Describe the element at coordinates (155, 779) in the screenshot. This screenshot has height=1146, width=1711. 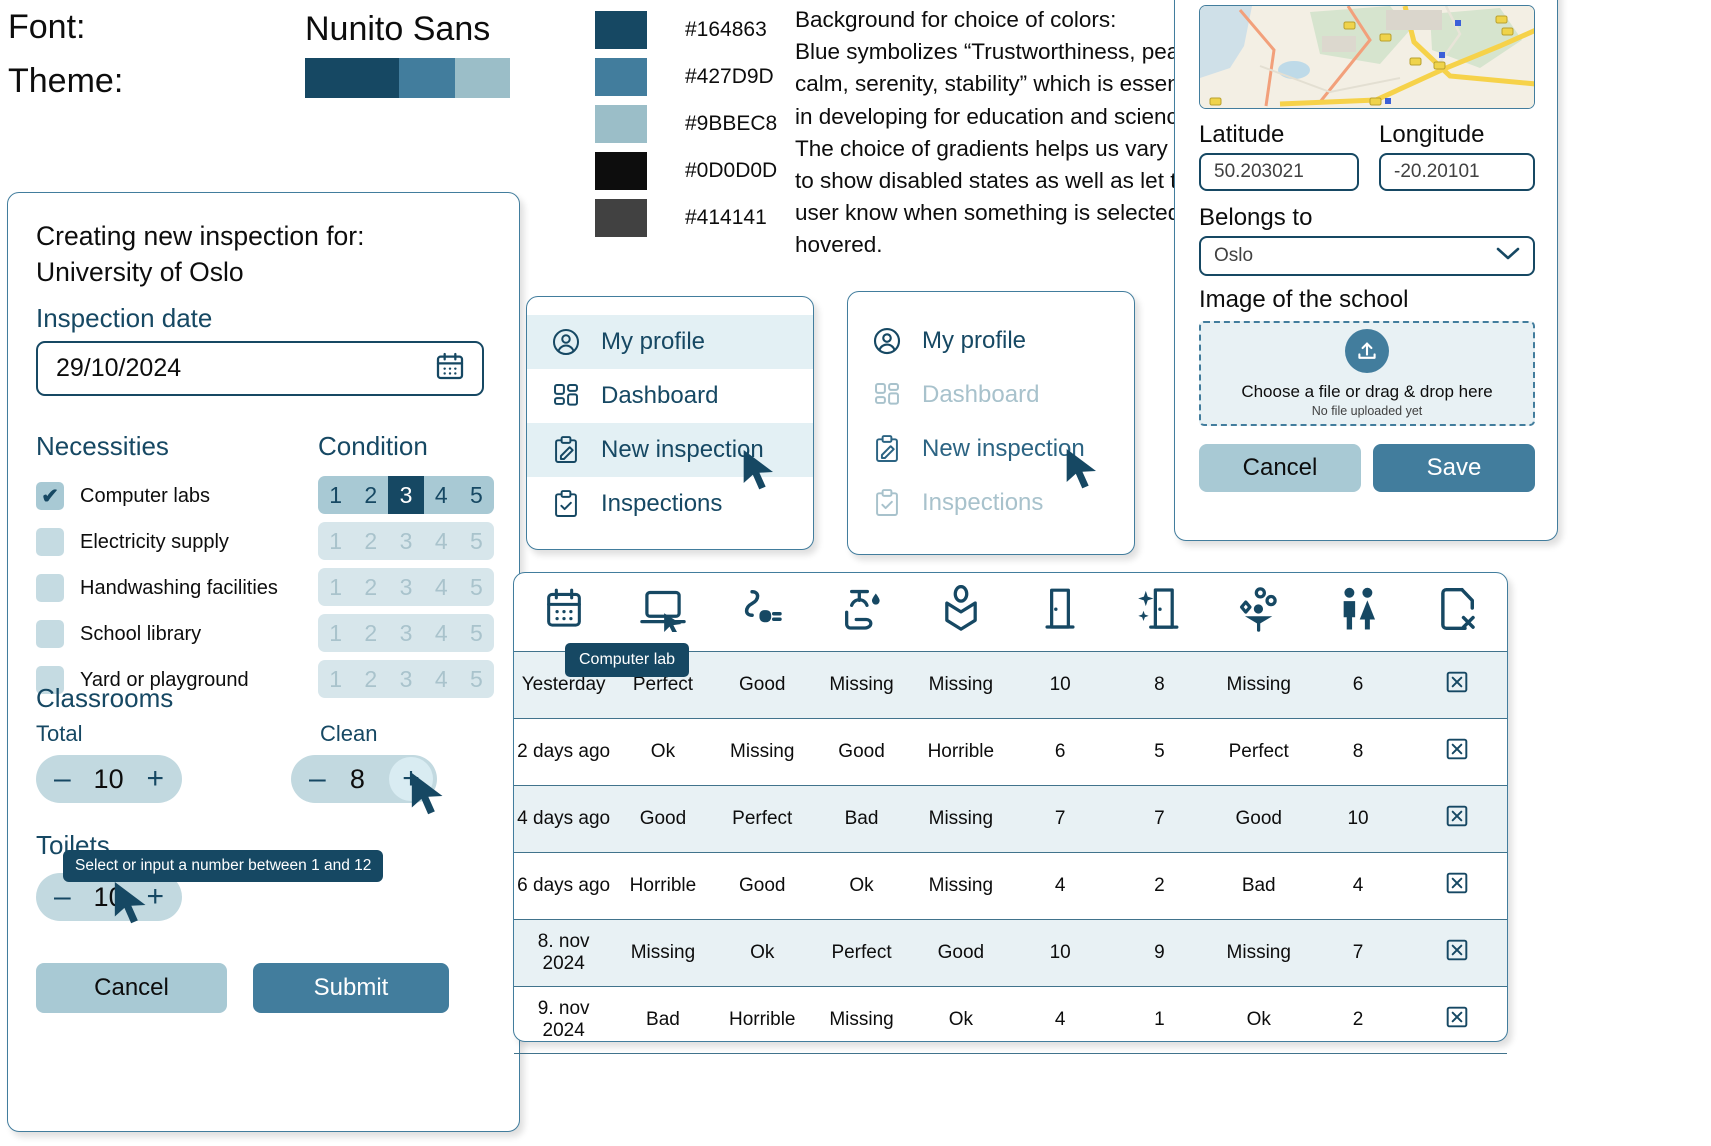
I see `increment-icon: +` at that location.